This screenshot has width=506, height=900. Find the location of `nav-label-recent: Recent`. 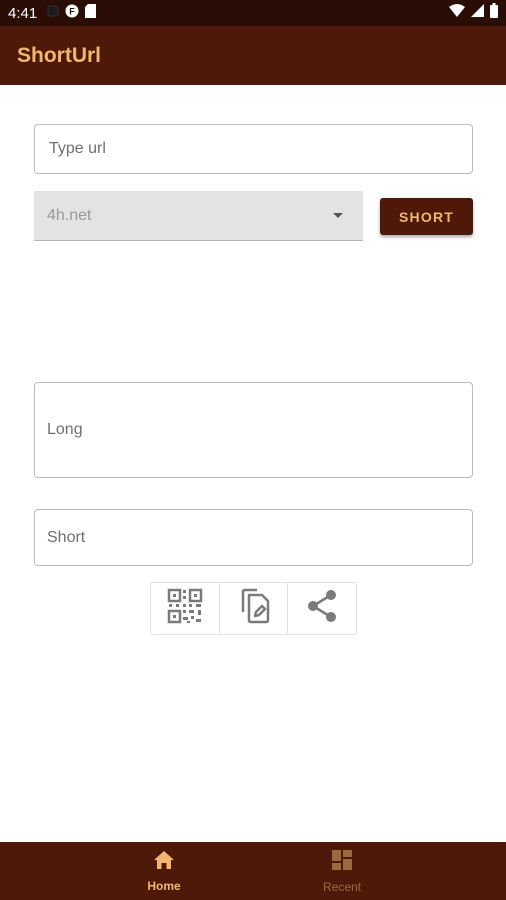

nav-label-recent: Recent is located at coordinates (342, 886).